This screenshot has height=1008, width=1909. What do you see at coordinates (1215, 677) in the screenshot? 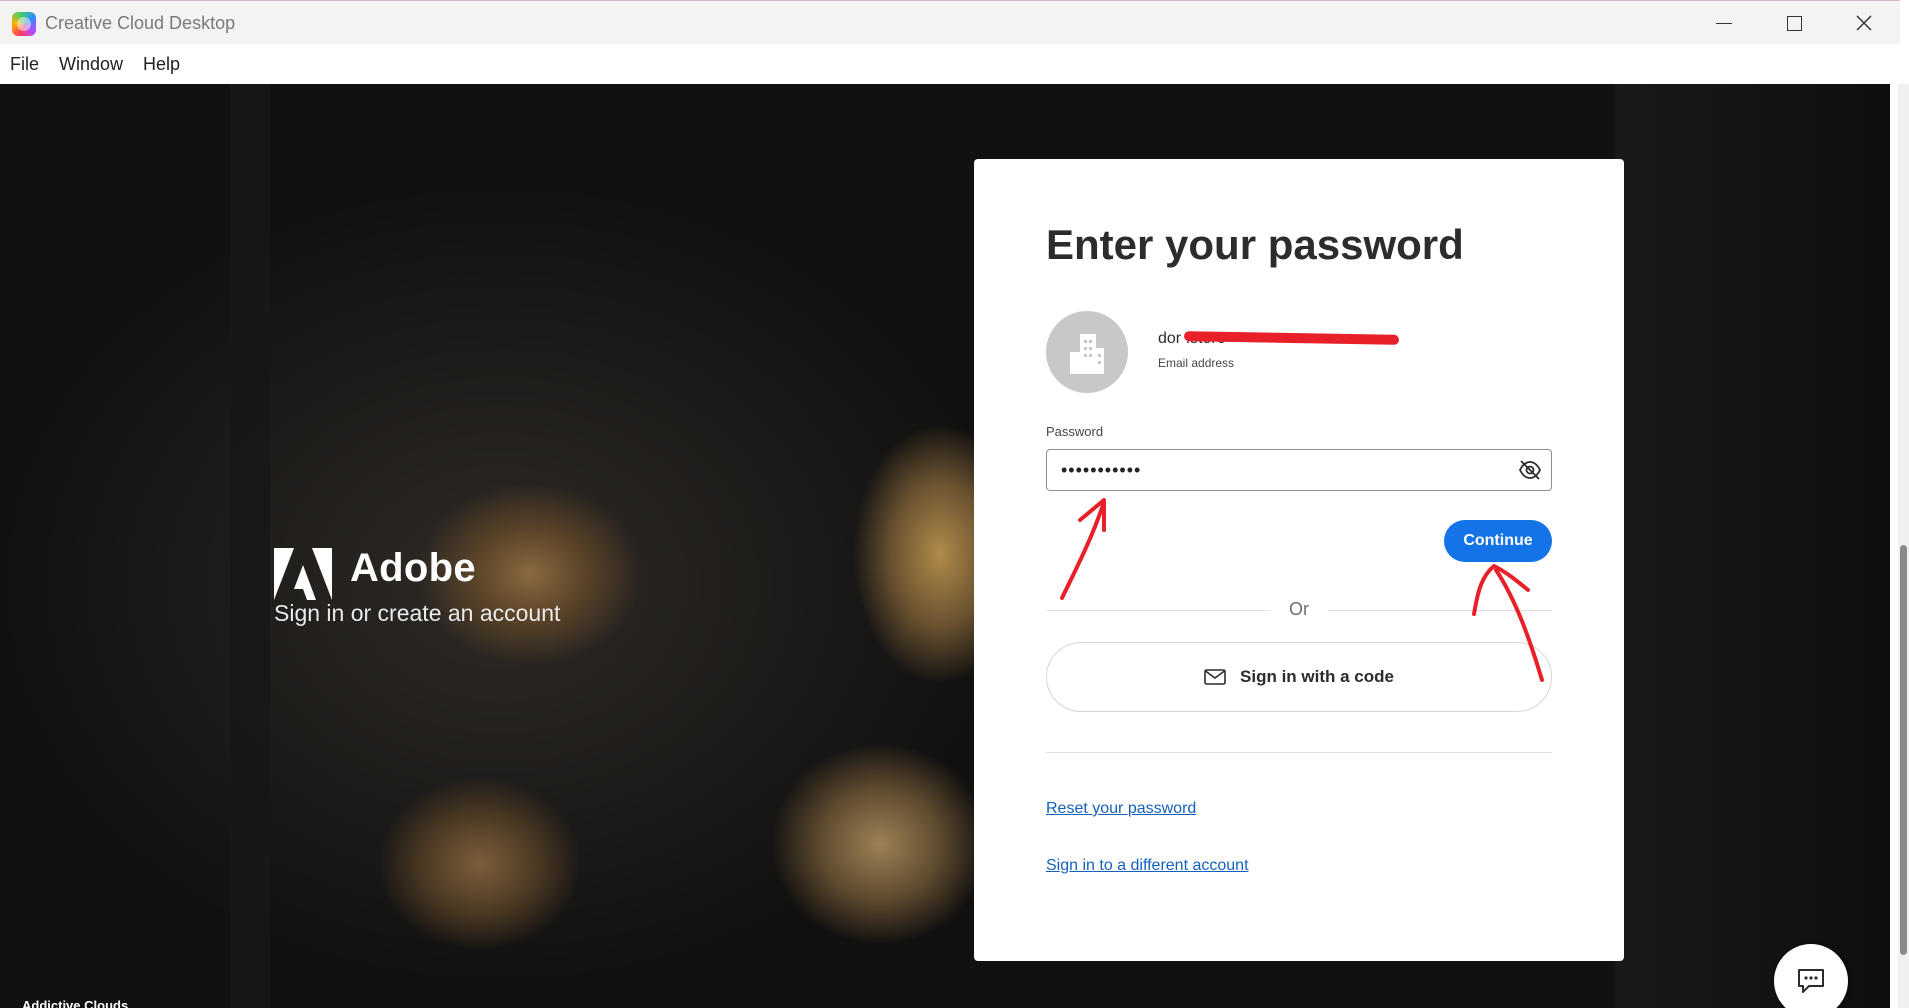
I see `mail-icon` at bounding box center [1215, 677].